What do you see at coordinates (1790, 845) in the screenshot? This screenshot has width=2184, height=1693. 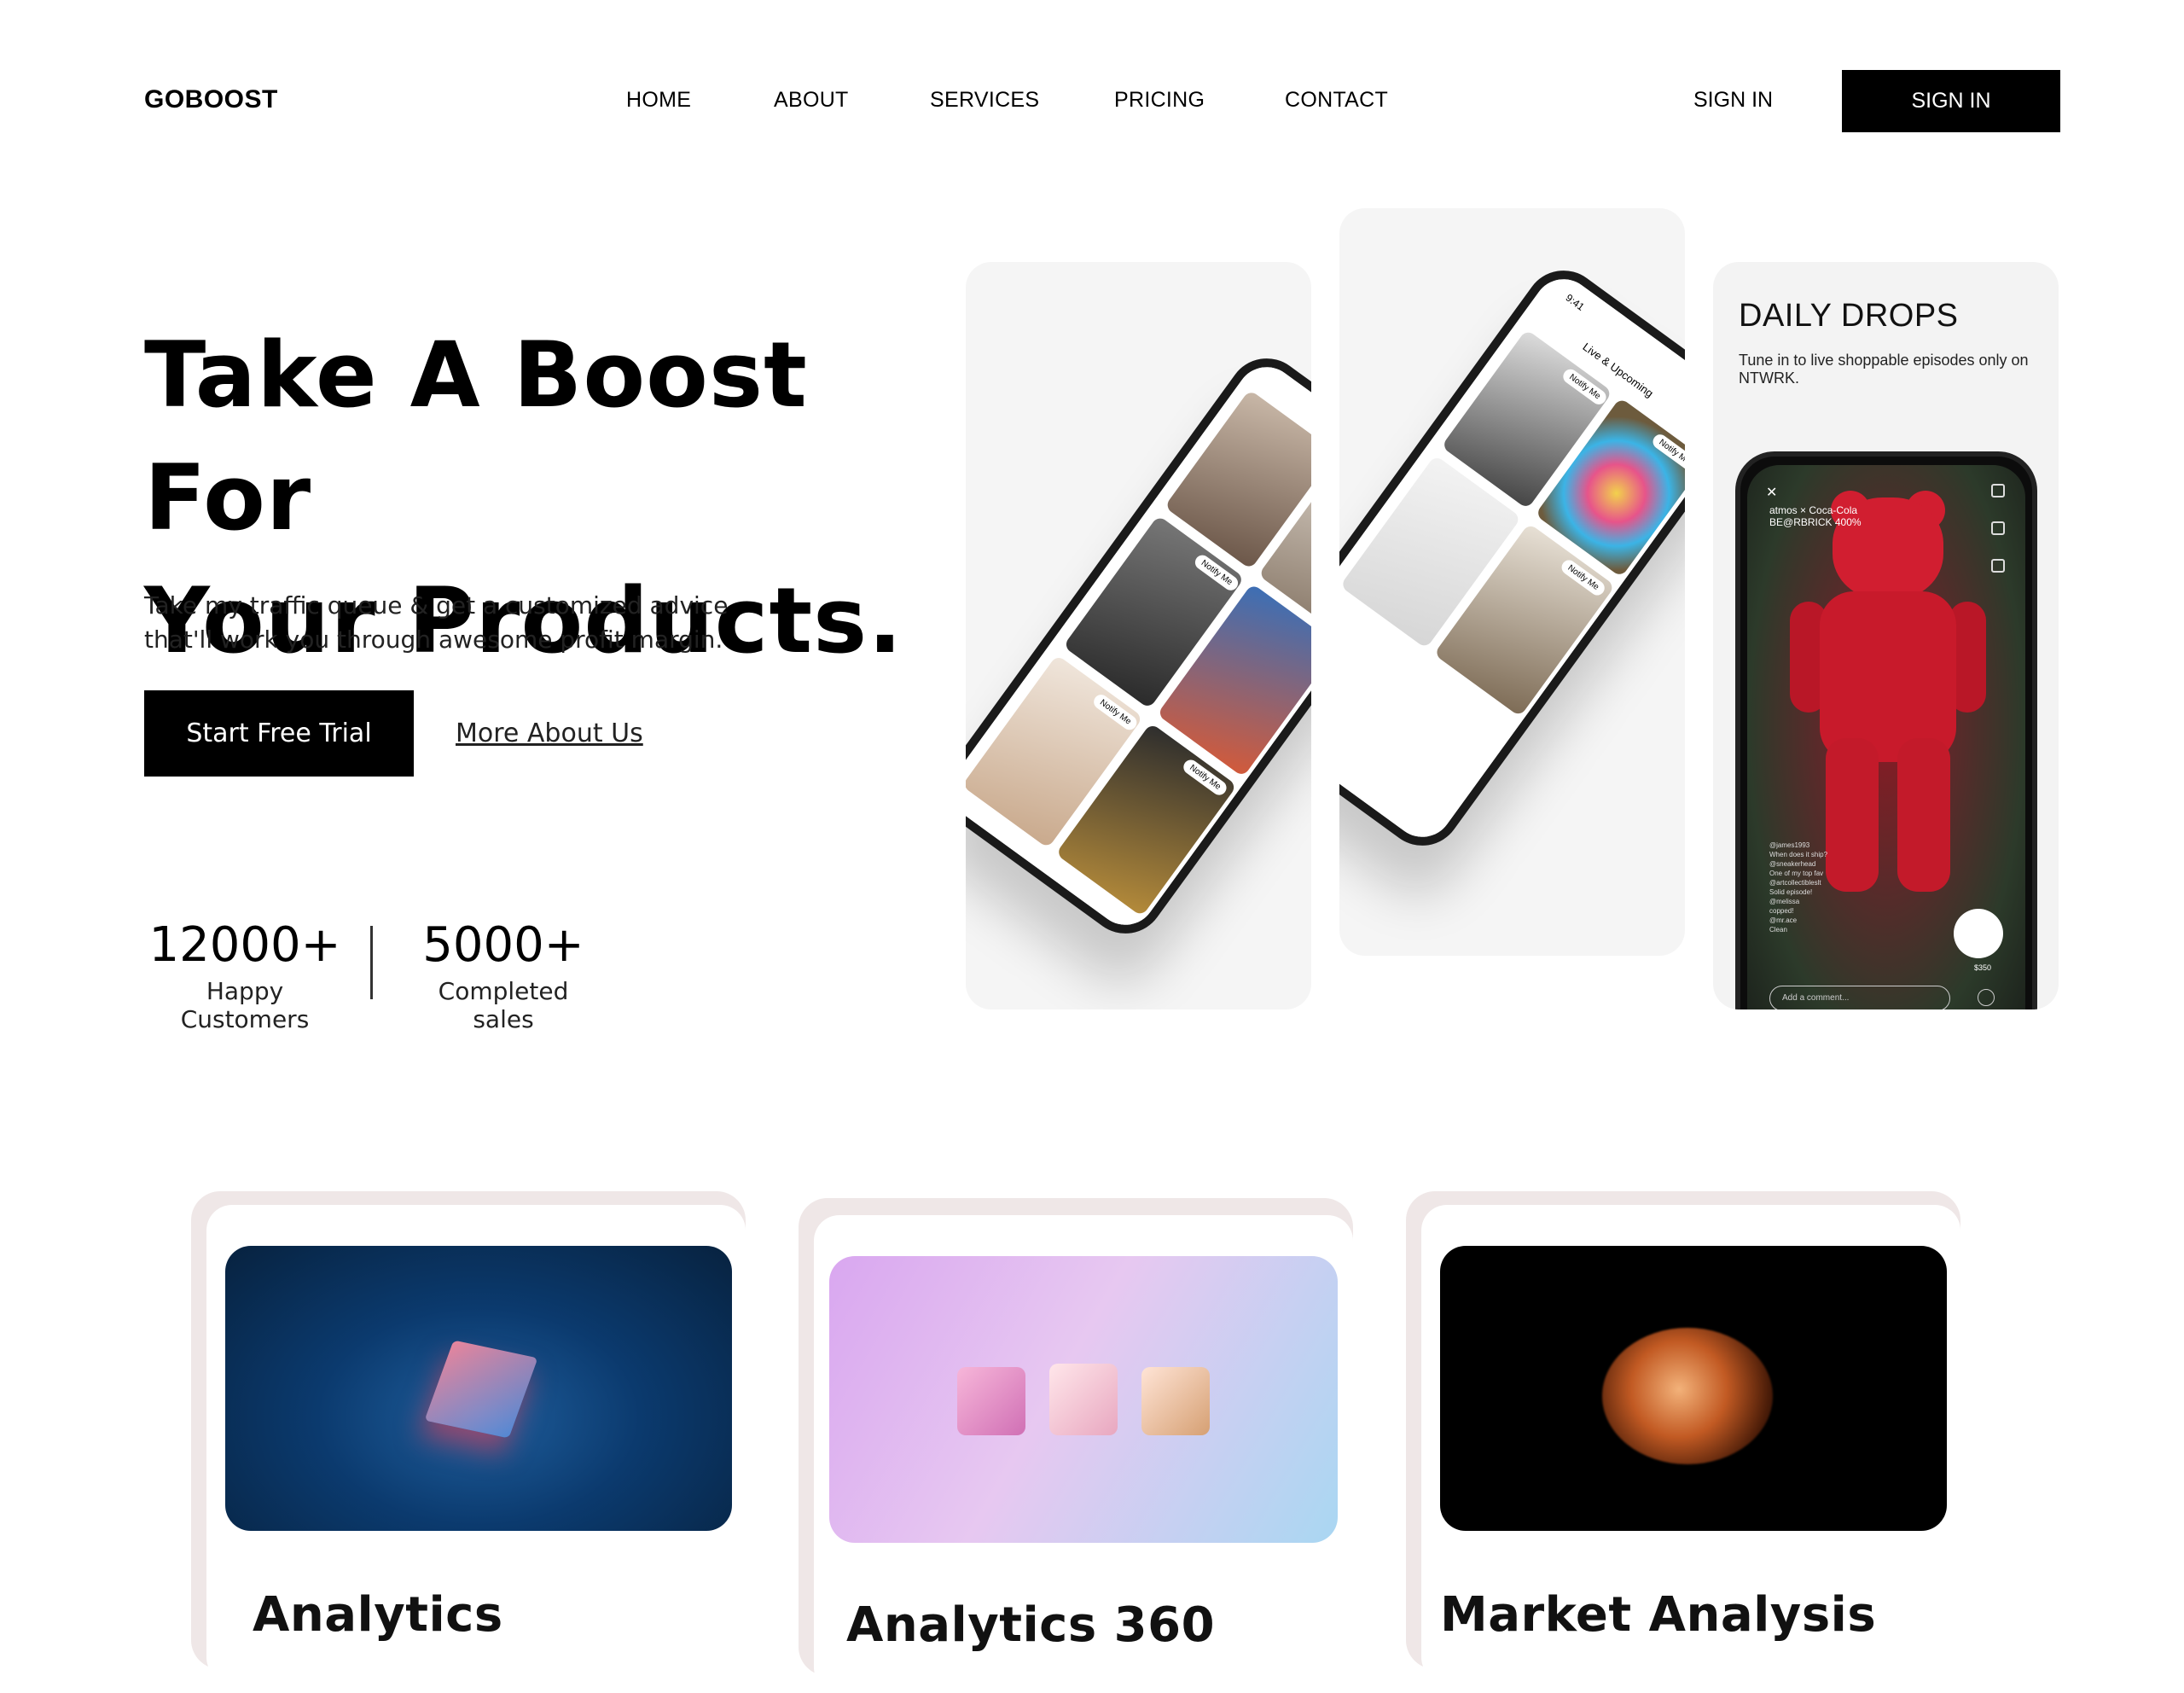 I see `comment-line: @james1993` at bounding box center [1790, 845].